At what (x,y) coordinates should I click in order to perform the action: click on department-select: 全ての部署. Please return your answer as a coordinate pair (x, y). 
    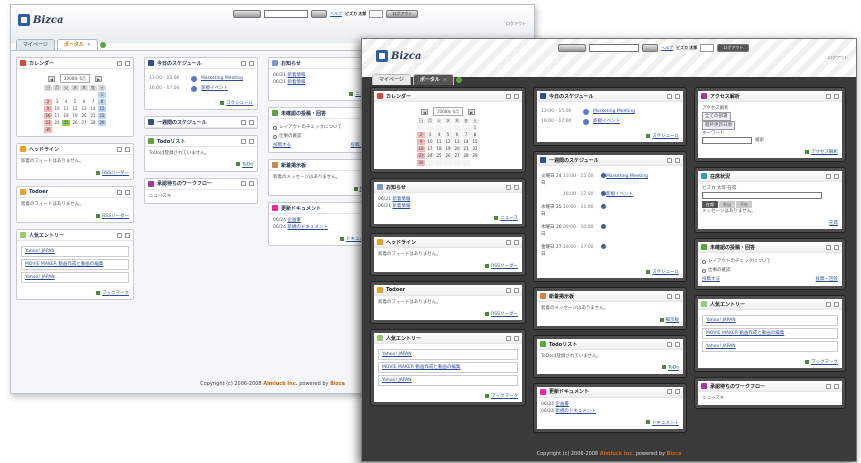
    Looking at the image, I should click on (716, 116).